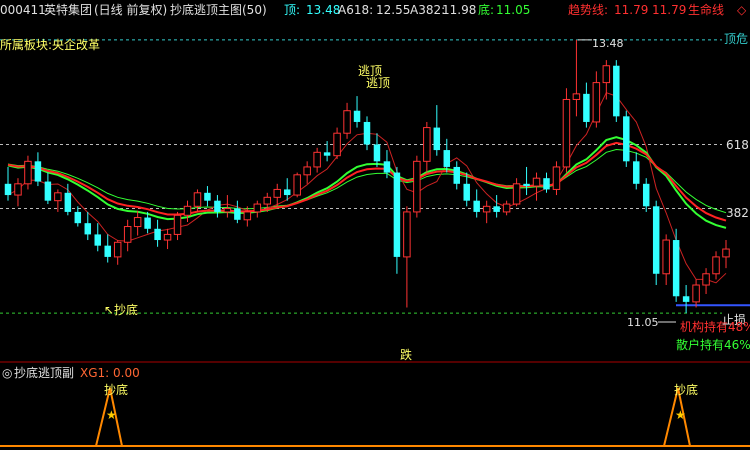 This screenshot has height=450, width=750. I want to click on fall-label: 跌, so click(406, 355).